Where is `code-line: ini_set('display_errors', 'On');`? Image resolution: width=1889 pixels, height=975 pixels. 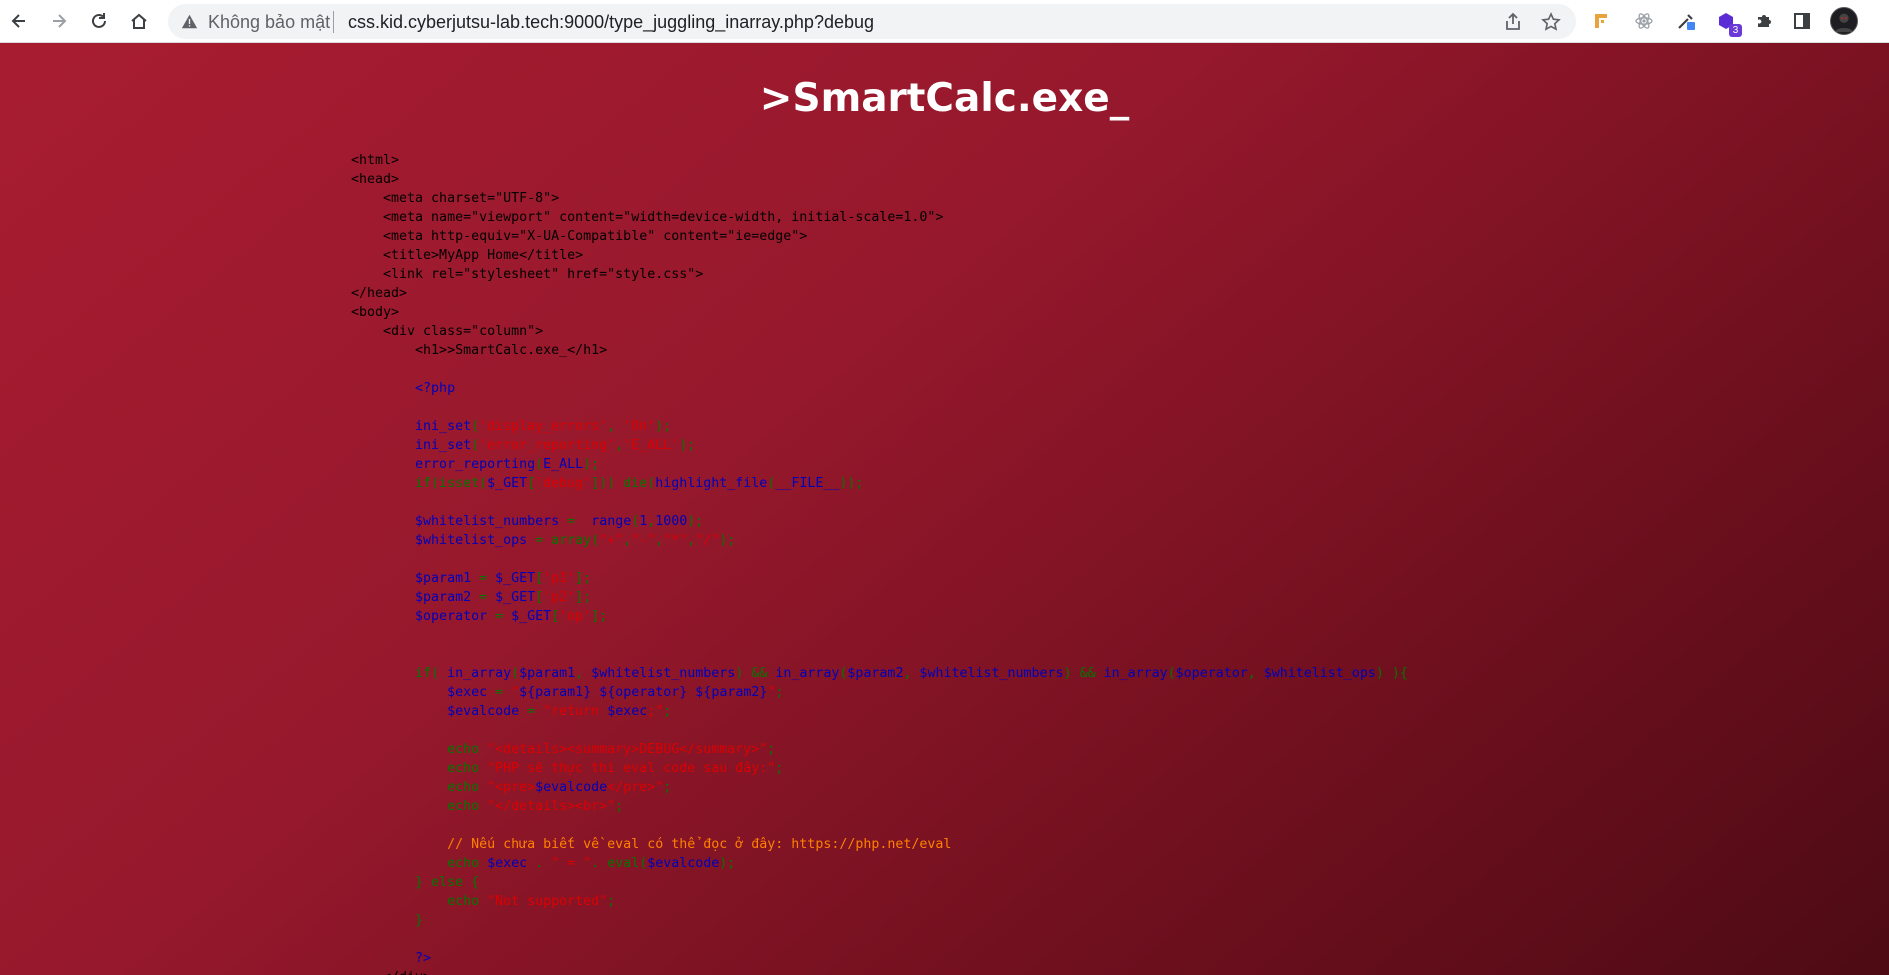 code-line: ini_set('display_errors', 'On'); is located at coordinates (879, 426).